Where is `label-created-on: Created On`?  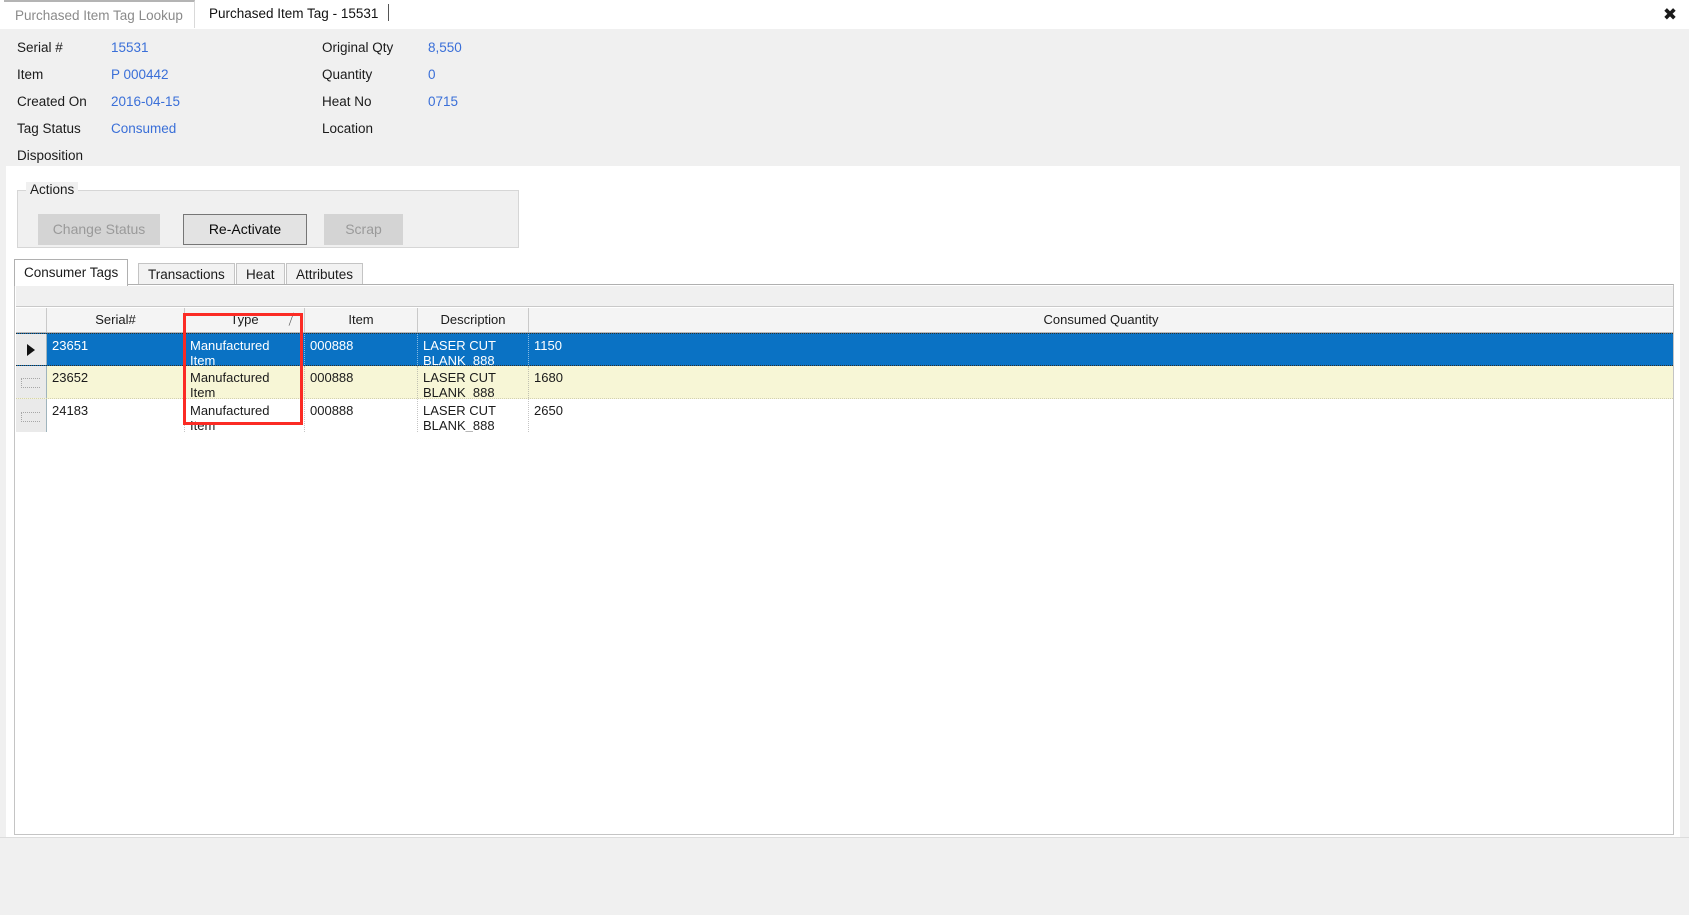
label-created-on: Created On is located at coordinates (52, 101).